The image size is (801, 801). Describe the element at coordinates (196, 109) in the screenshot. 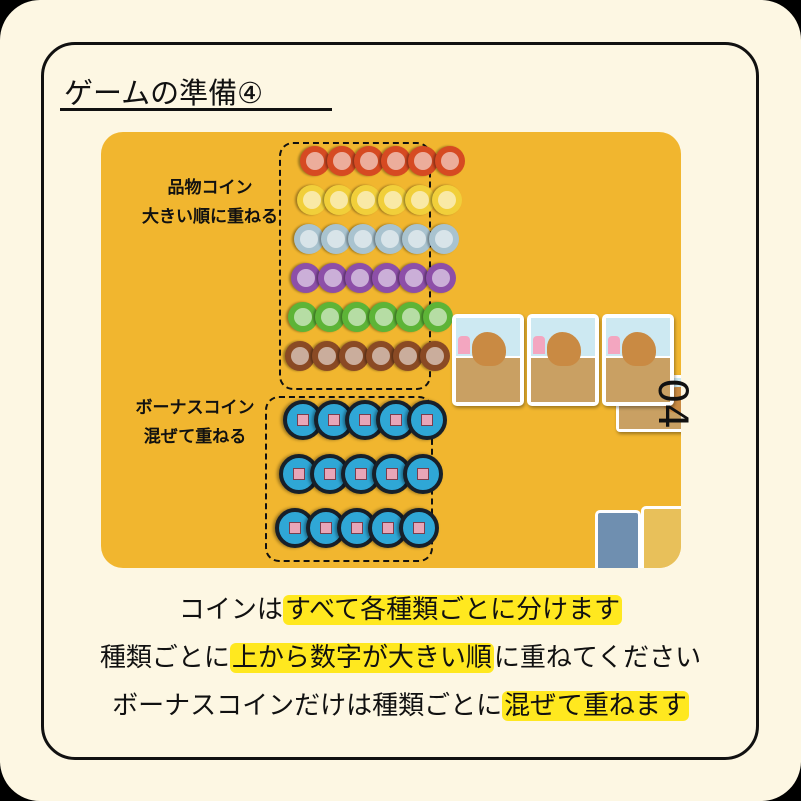

I see `title-underline` at that location.